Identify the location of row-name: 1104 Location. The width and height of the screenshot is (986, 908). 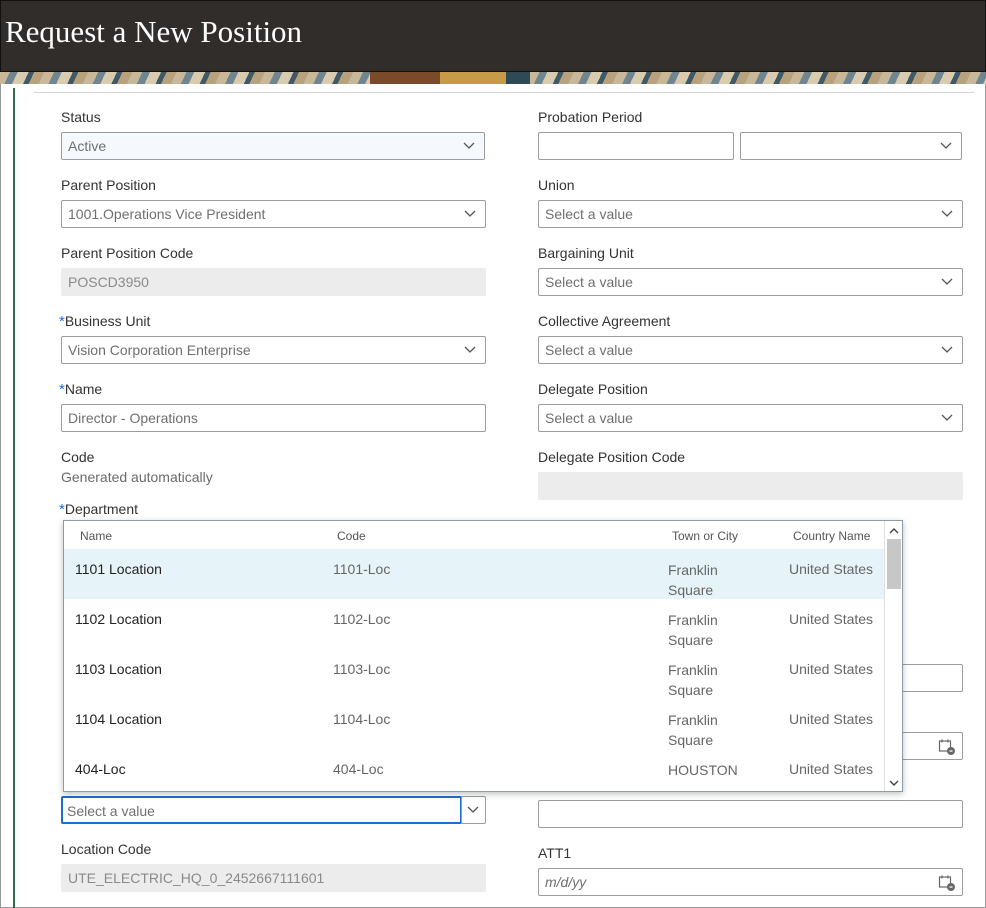
(118, 719).